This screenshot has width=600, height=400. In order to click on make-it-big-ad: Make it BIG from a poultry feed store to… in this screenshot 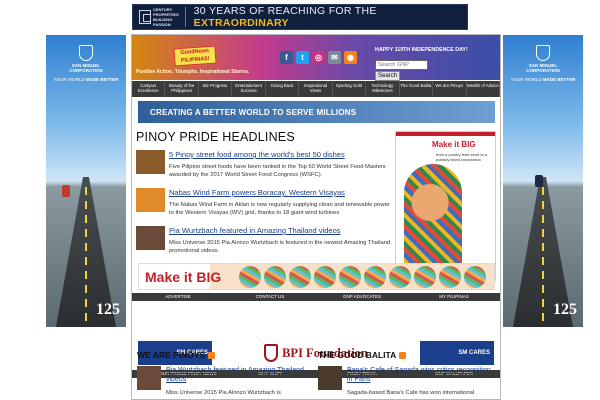, I will do `click(445, 206)`.